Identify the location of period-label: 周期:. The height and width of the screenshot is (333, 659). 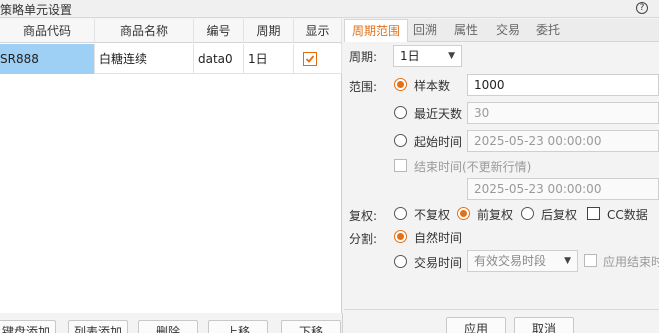
(363, 57).